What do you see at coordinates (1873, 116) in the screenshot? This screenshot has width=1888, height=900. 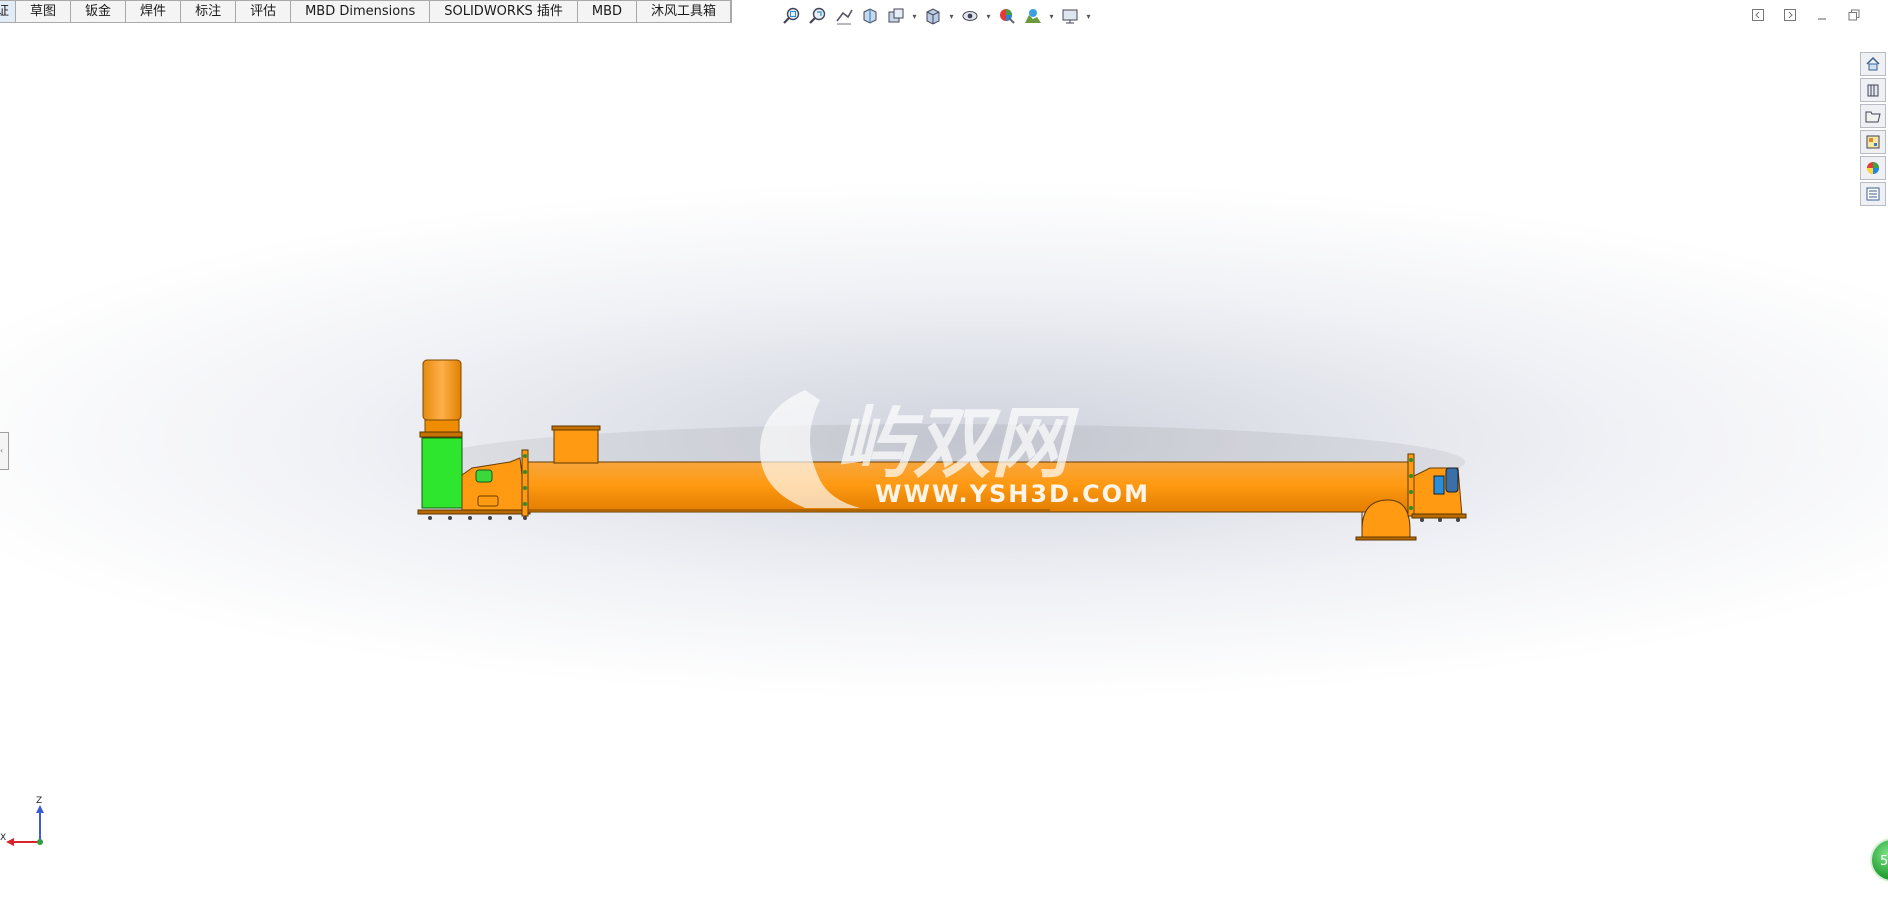 I see `file-explorer-icon` at bounding box center [1873, 116].